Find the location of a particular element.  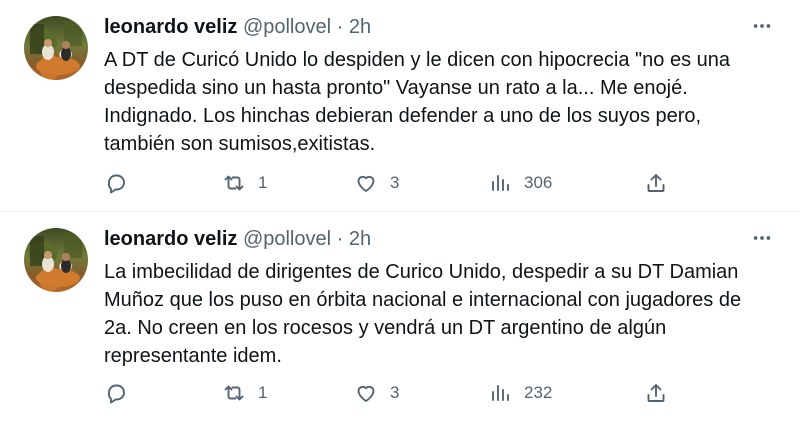

views-button: 232 is located at coordinates (520, 393).